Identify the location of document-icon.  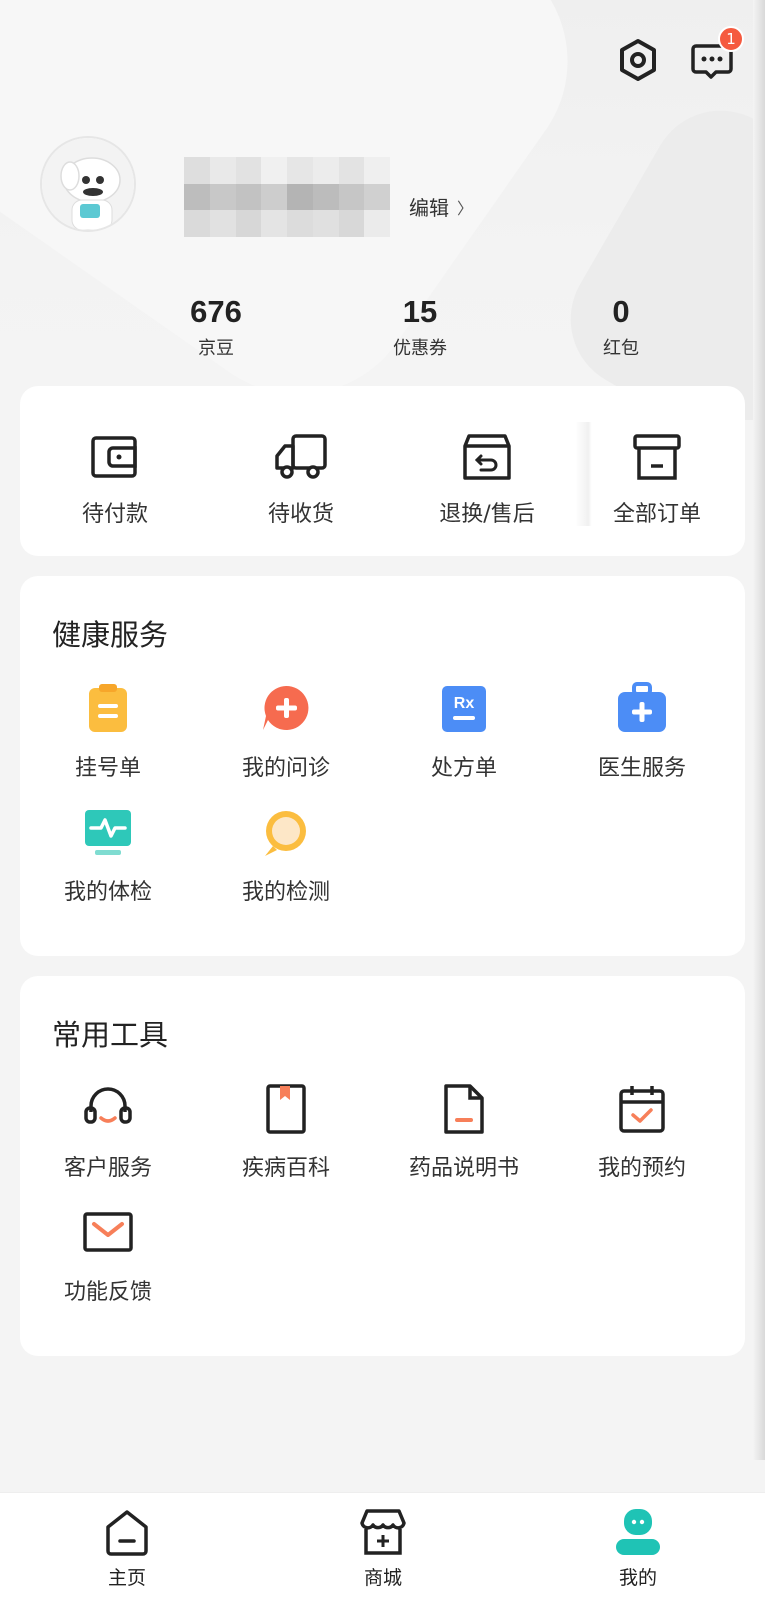
(464, 1109).